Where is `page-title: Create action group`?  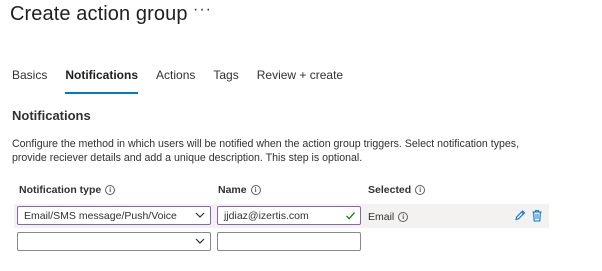 page-title: Create action group is located at coordinates (99, 14).